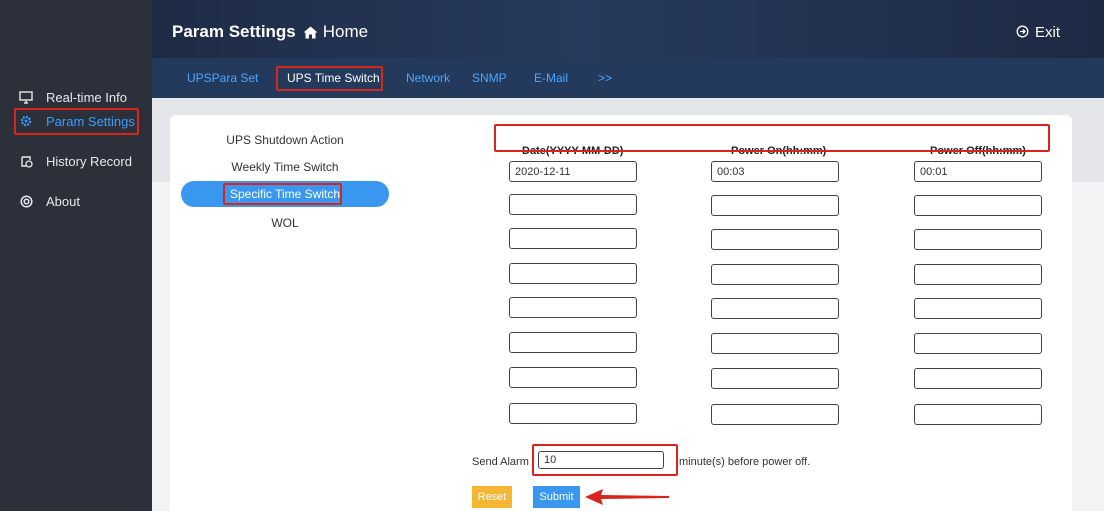 Image resolution: width=1104 pixels, height=511 pixels. What do you see at coordinates (551, 78) in the screenshot?
I see `tab-email: E-Mail` at bounding box center [551, 78].